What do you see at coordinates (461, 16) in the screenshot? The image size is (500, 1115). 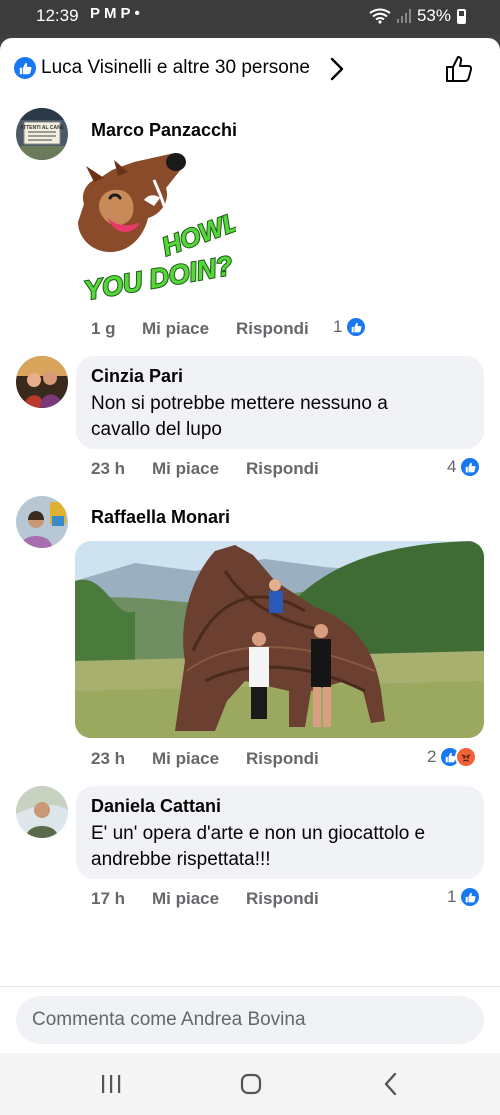 I see `battery-icon` at bounding box center [461, 16].